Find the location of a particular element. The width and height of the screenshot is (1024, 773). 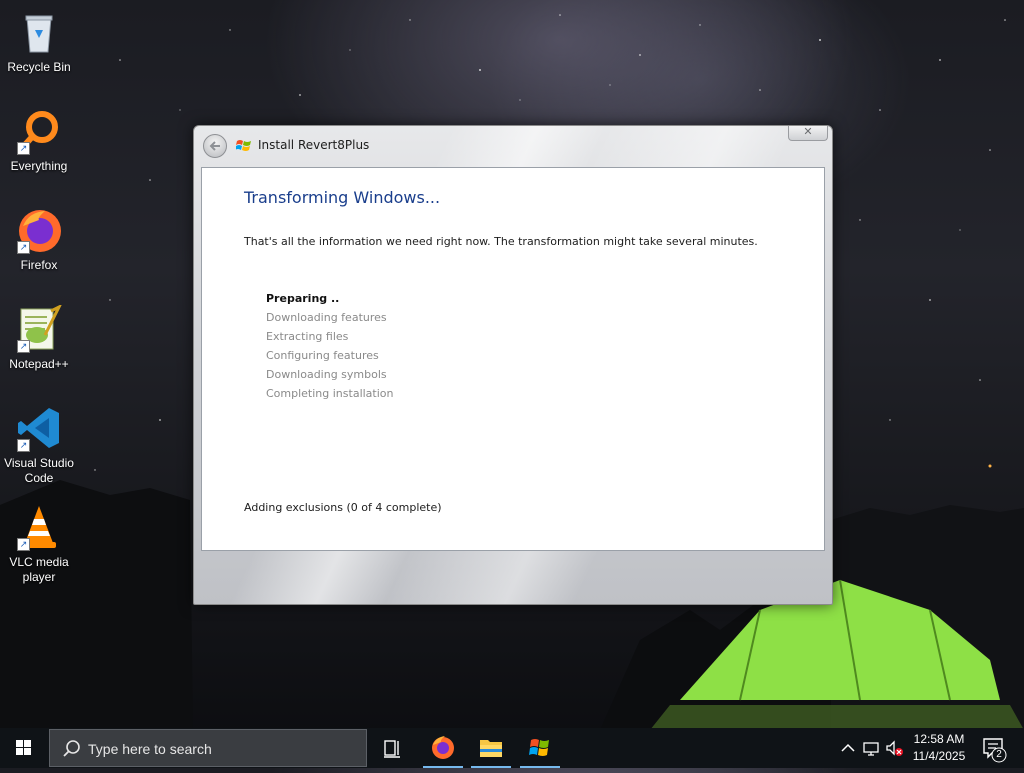

start-button is located at coordinates (24, 748).